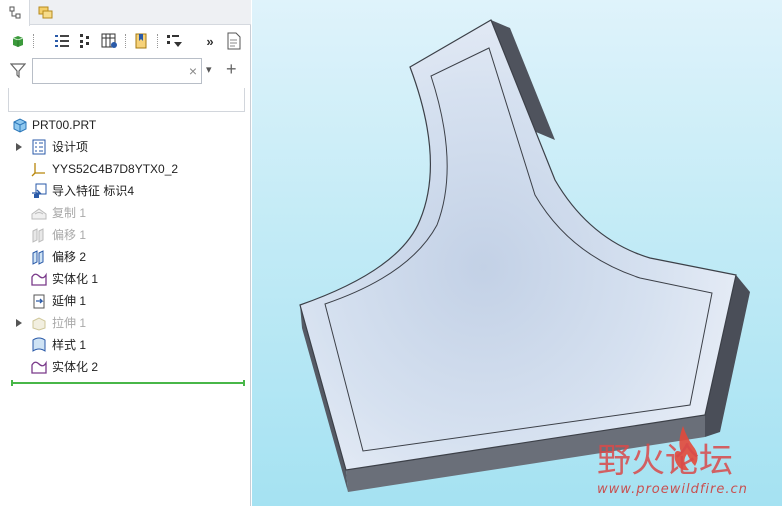 The height and width of the screenshot is (506, 782). I want to click on tree-settings-icon, so click(62, 41).